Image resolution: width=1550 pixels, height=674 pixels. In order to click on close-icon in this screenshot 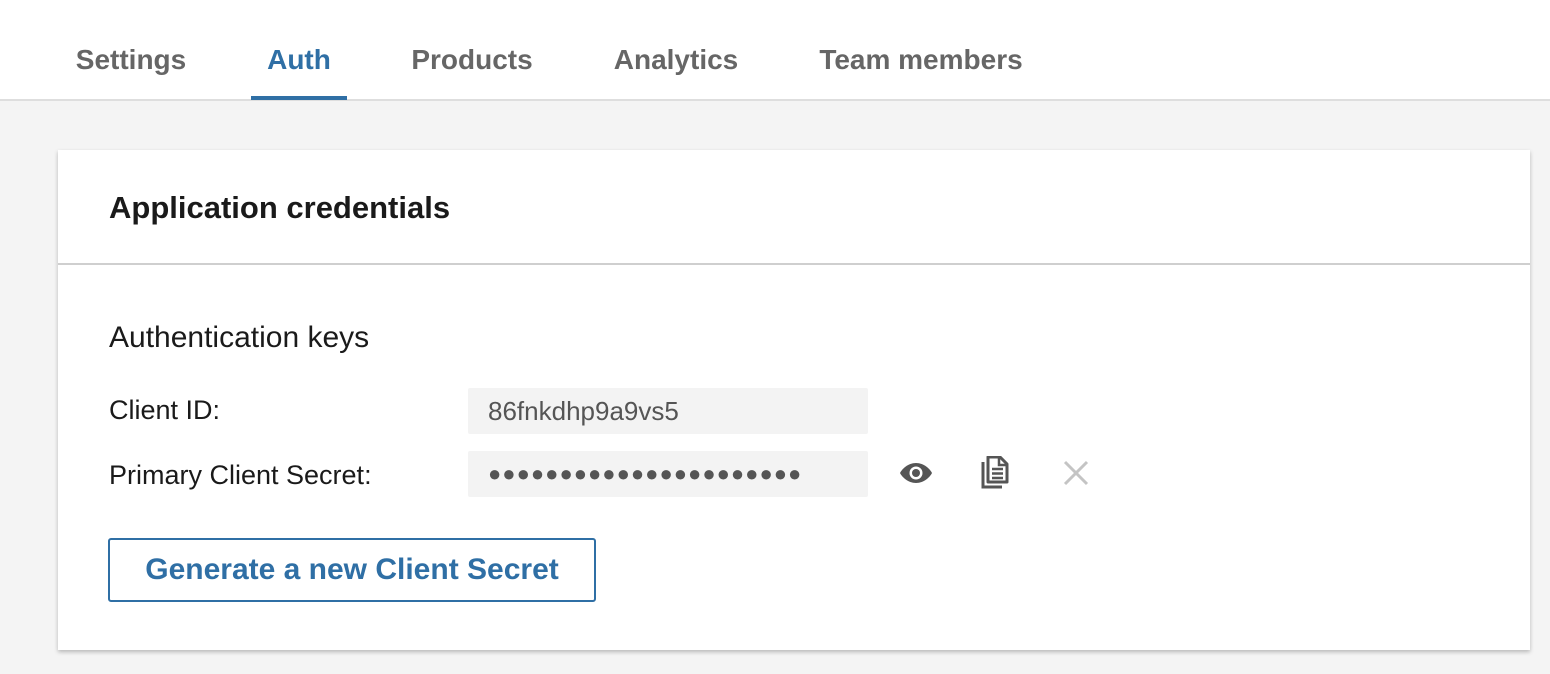, I will do `click(1076, 473)`.